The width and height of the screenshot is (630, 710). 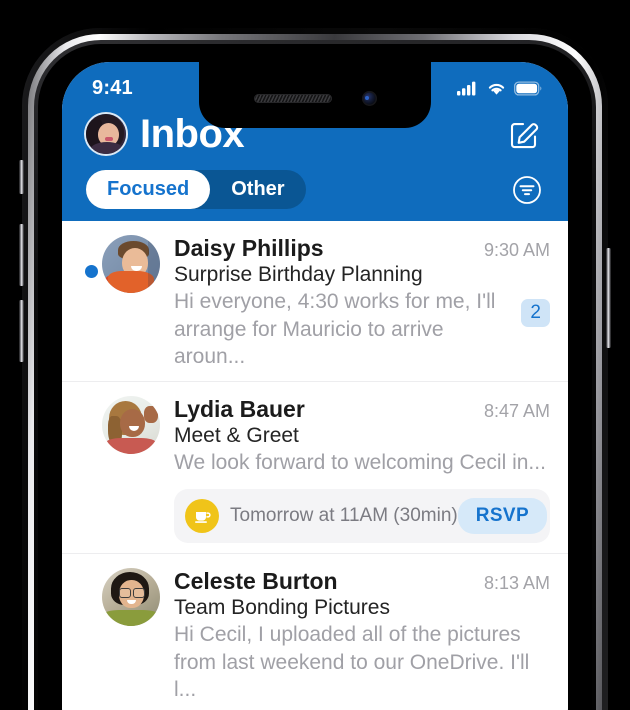 I want to click on message-subject: Surprise Birthday Planning, so click(x=298, y=274).